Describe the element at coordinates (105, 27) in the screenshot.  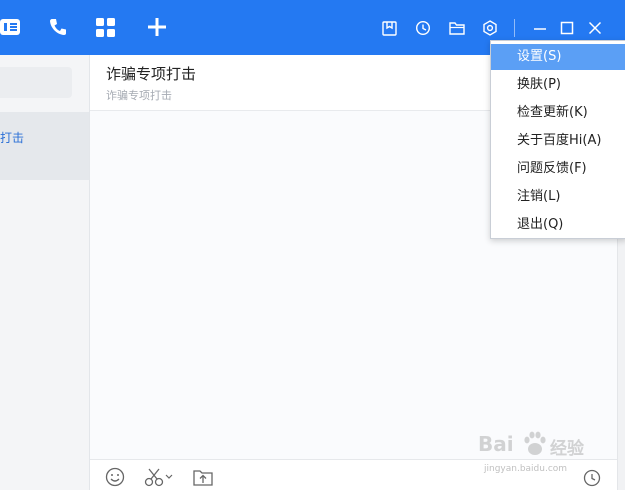
I see `apps-grid-icon` at that location.